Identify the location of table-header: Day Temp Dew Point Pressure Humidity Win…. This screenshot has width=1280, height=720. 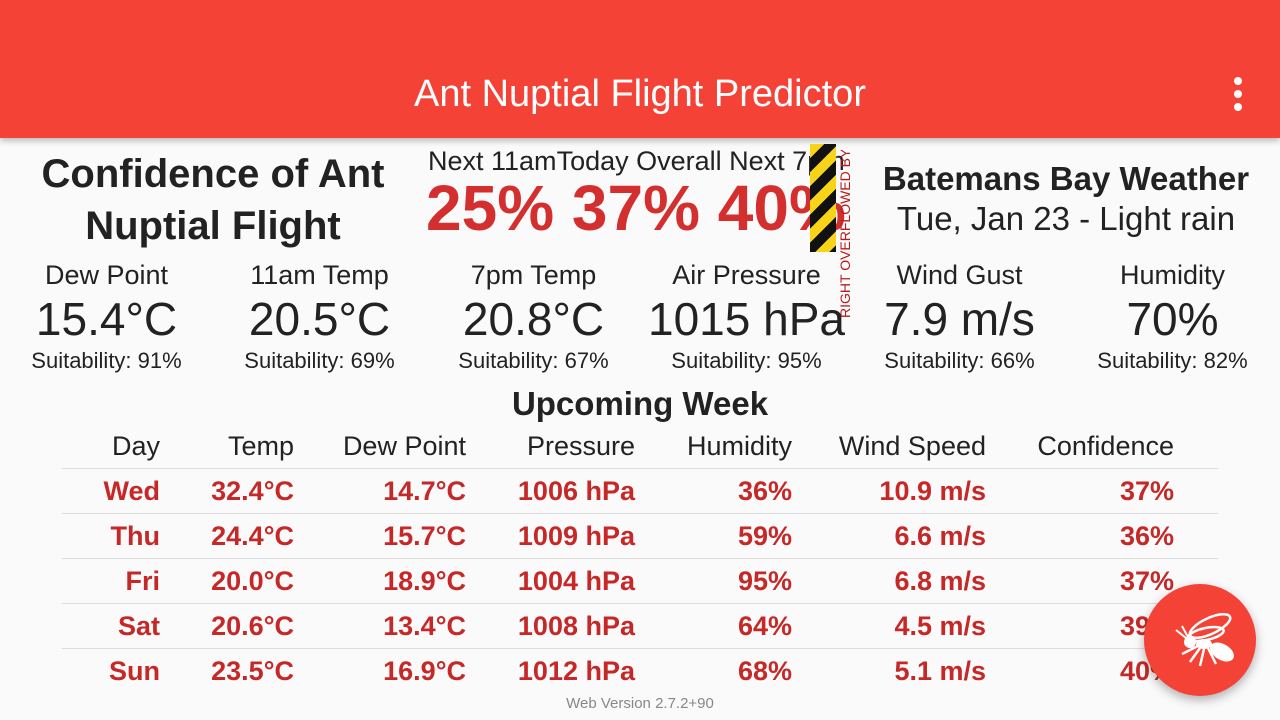
(640, 446).